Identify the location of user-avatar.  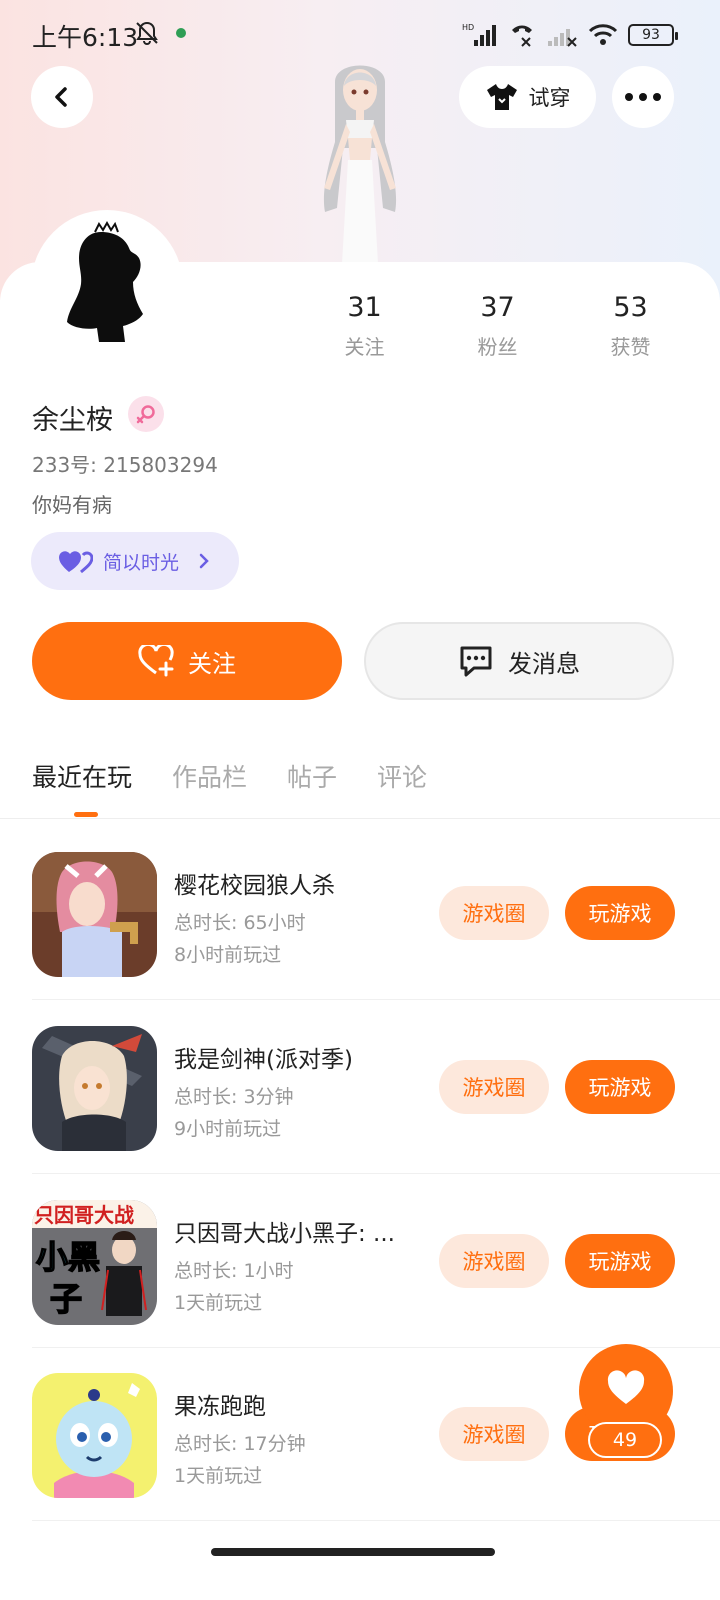
(107, 286).